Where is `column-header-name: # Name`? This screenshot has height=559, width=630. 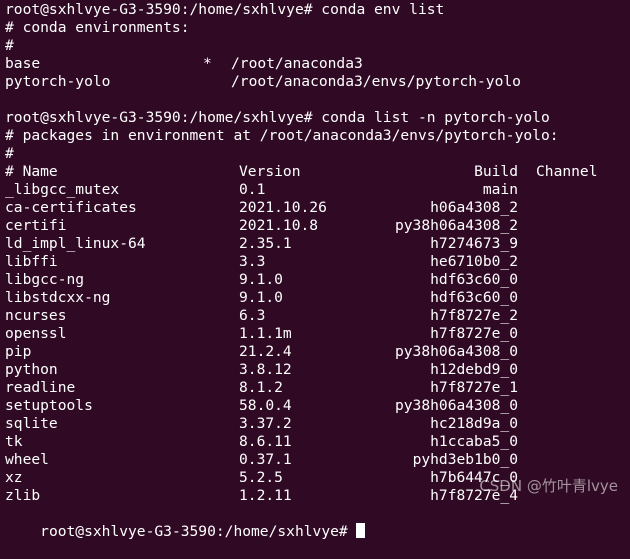 column-header-name: # Name is located at coordinates (31, 171).